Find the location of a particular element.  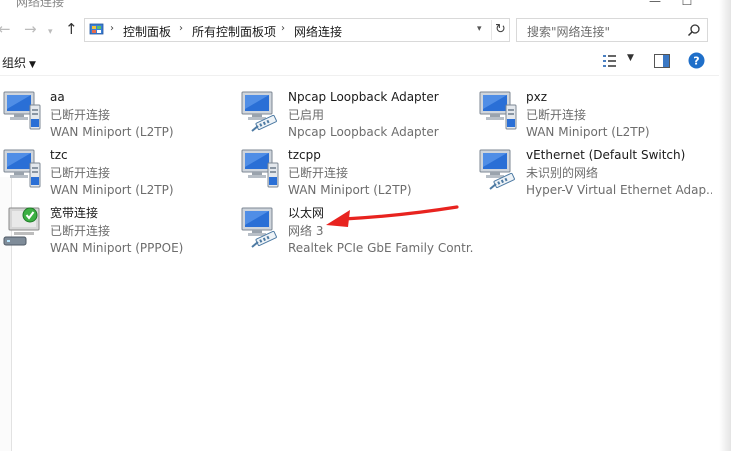

chevron-down-icon: ▼ is located at coordinates (32, 65).